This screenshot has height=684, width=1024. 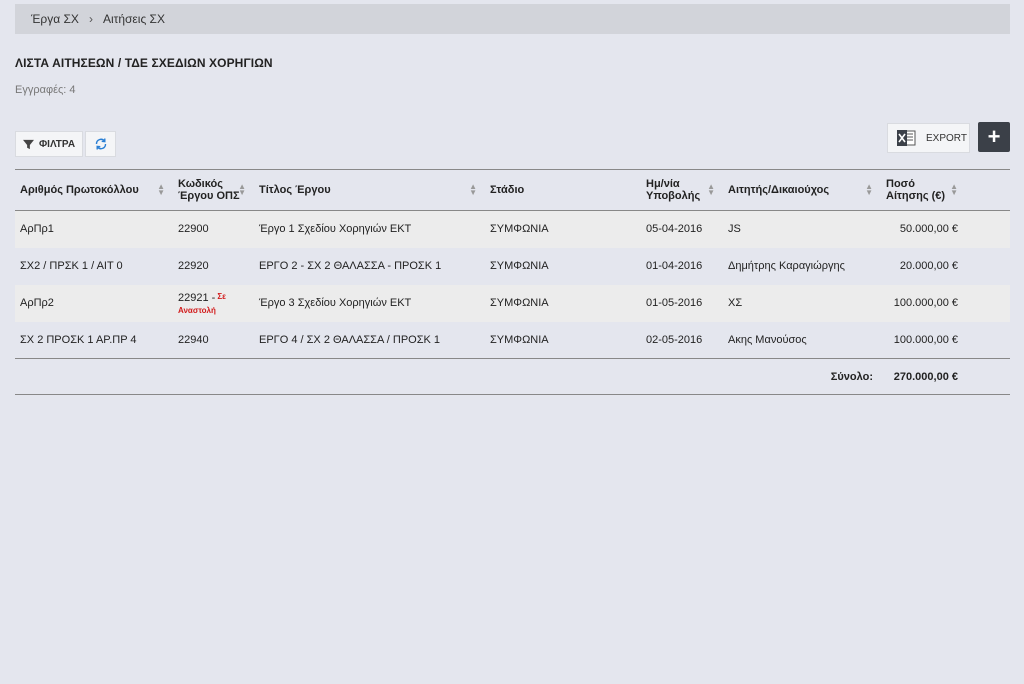 I want to click on cell-protocol: ΑρΠρ1, so click(x=37, y=229).